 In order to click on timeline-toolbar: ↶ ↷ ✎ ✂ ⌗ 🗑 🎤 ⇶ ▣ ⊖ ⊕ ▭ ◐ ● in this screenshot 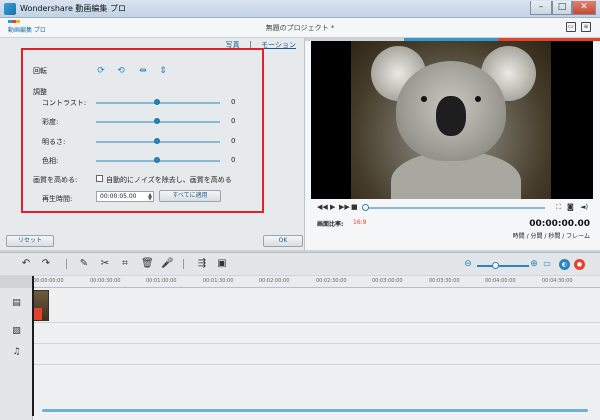, I will do `click(300, 264)`.